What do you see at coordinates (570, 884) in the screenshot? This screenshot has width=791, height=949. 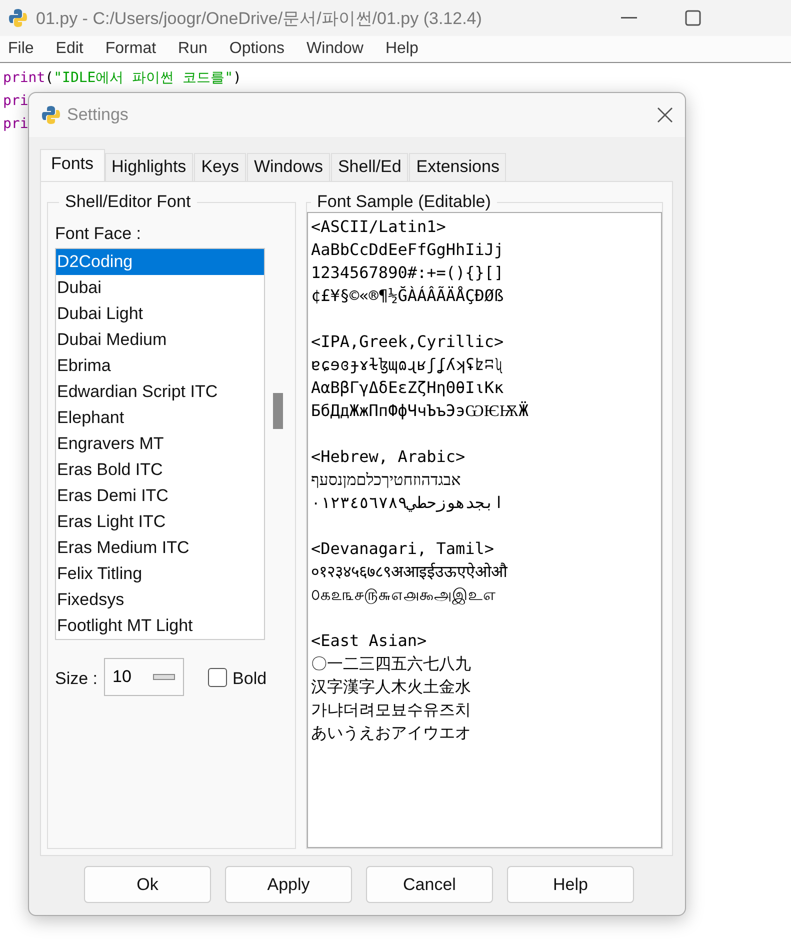 I see `dialog-button: Help` at bounding box center [570, 884].